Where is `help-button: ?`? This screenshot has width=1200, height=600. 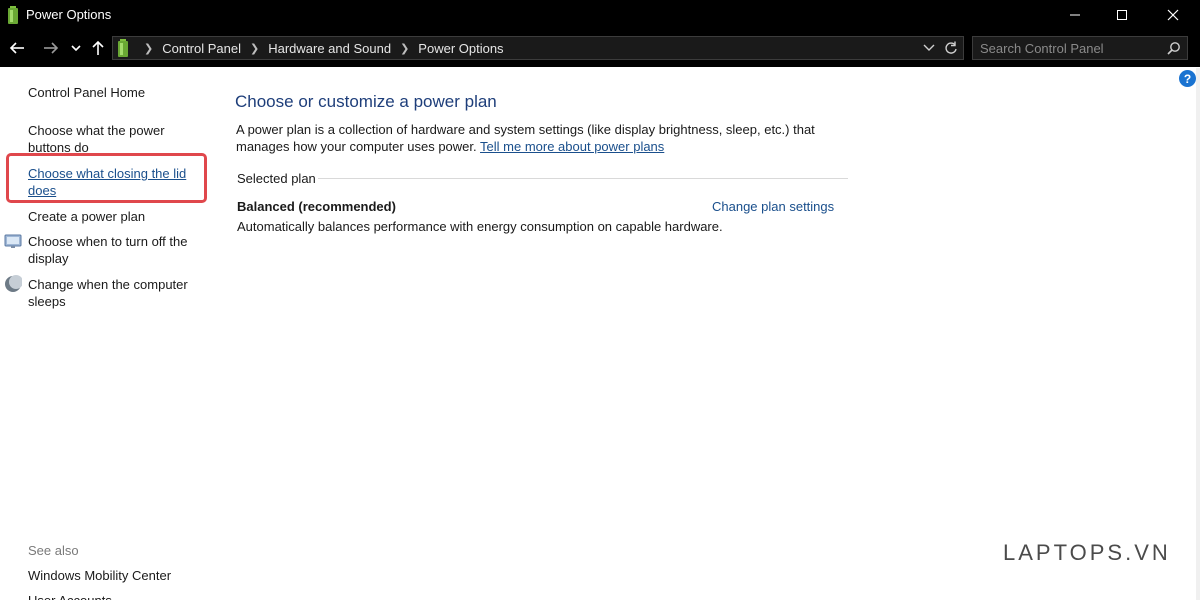 help-button: ? is located at coordinates (1187, 78).